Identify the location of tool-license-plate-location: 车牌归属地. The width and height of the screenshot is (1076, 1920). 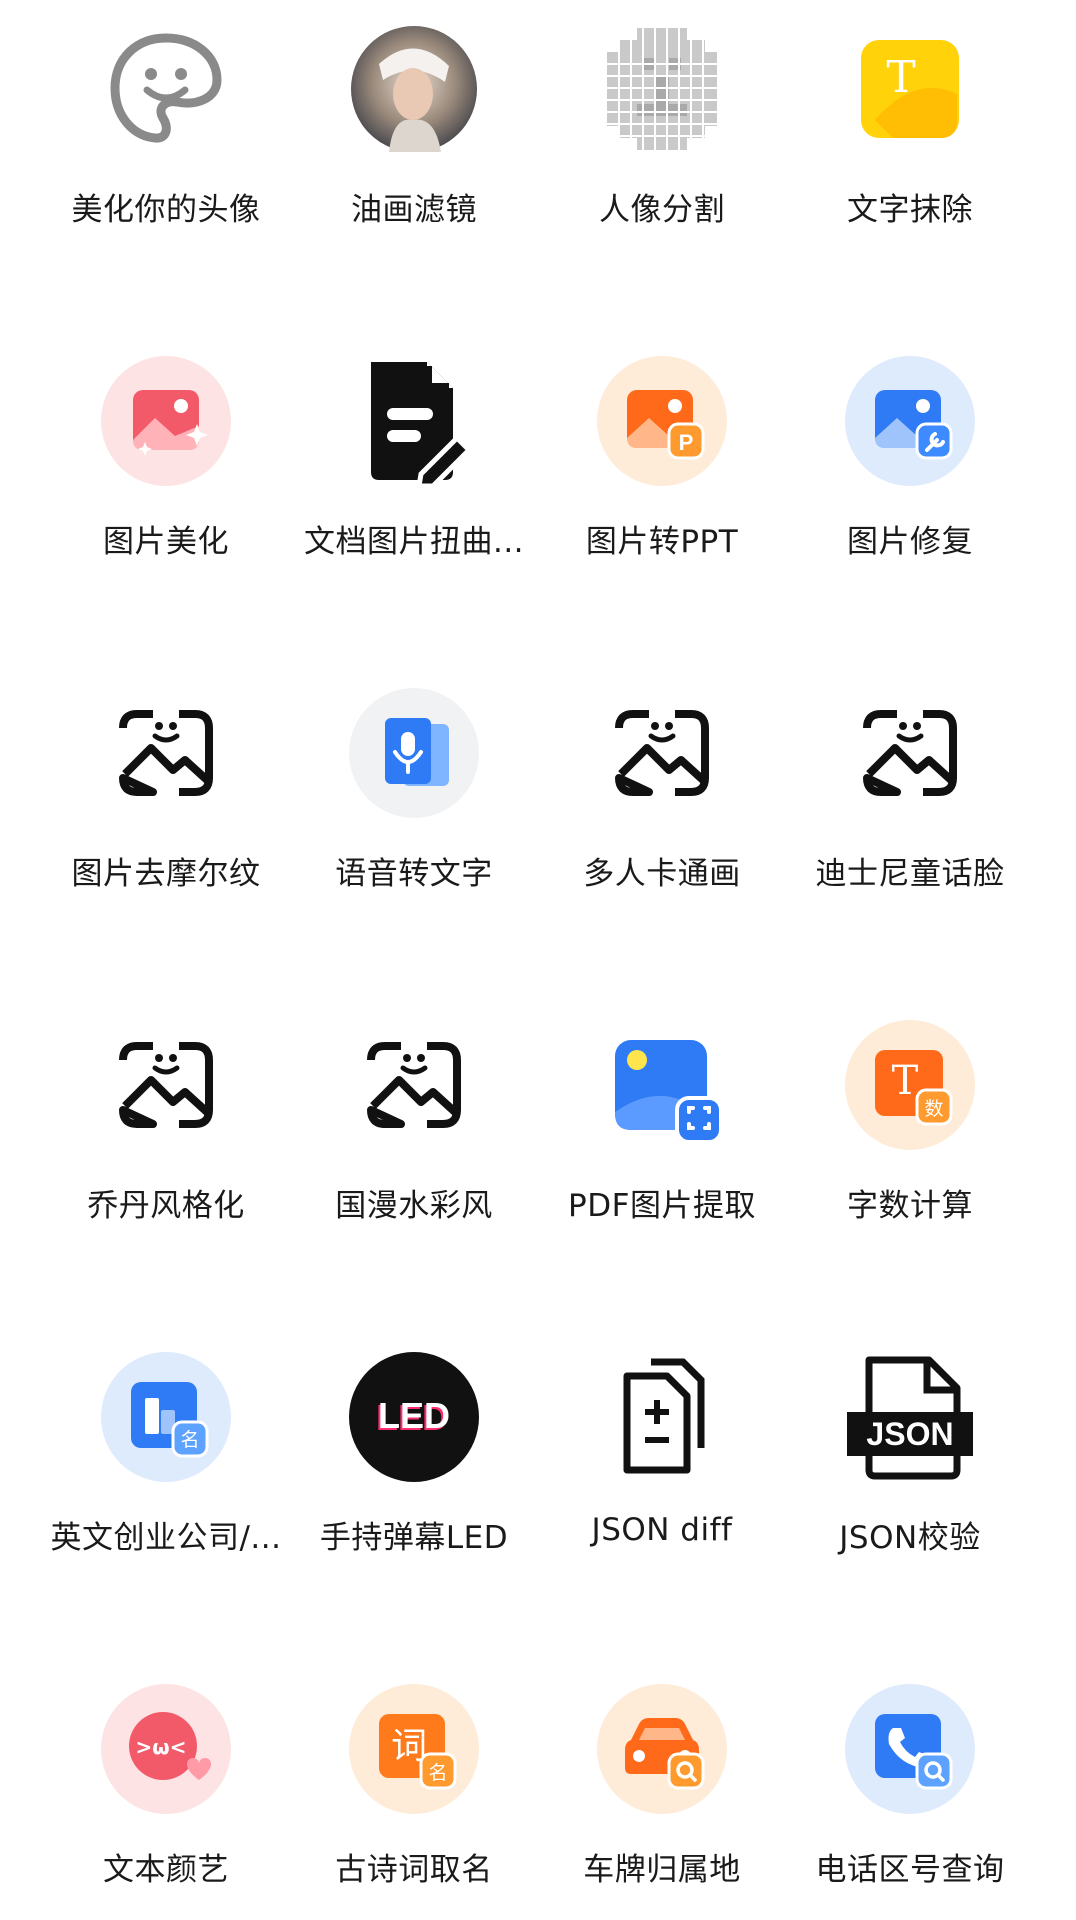
(662, 1790).